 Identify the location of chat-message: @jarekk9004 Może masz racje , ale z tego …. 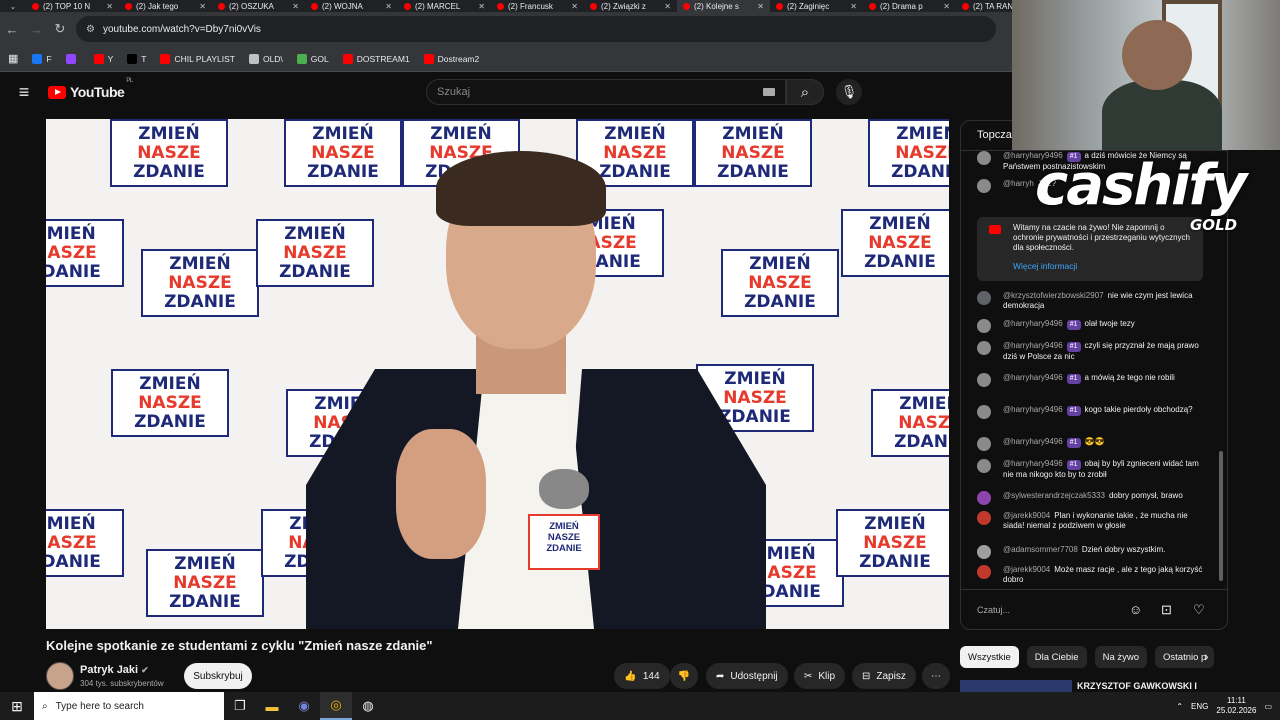
(1090, 575).